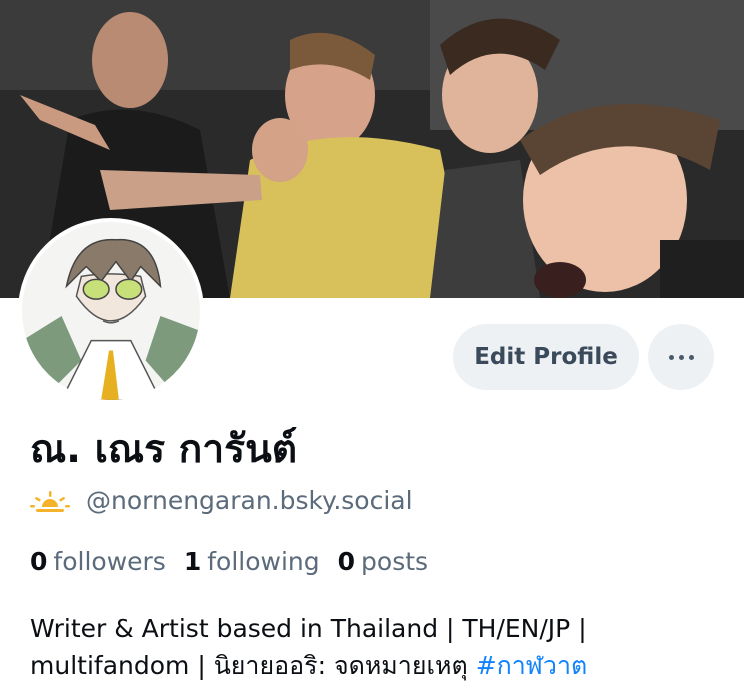 This screenshot has width=744, height=700. What do you see at coordinates (164, 449) in the screenshot?
I see `display-name: ณ. เณร การันต์` at bounding box center [164, 449].